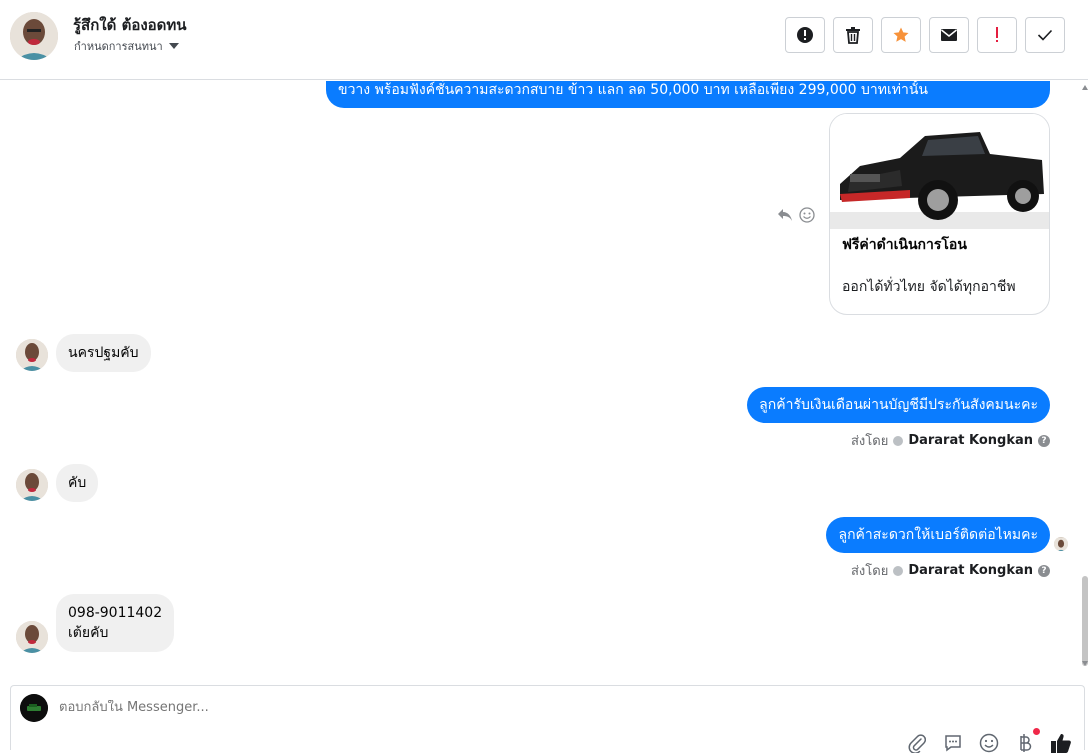  I want to click on message-text: ลูกค้าสะดวกให้เบอร์ติดต่อไหมคะ, so click(938, 535).